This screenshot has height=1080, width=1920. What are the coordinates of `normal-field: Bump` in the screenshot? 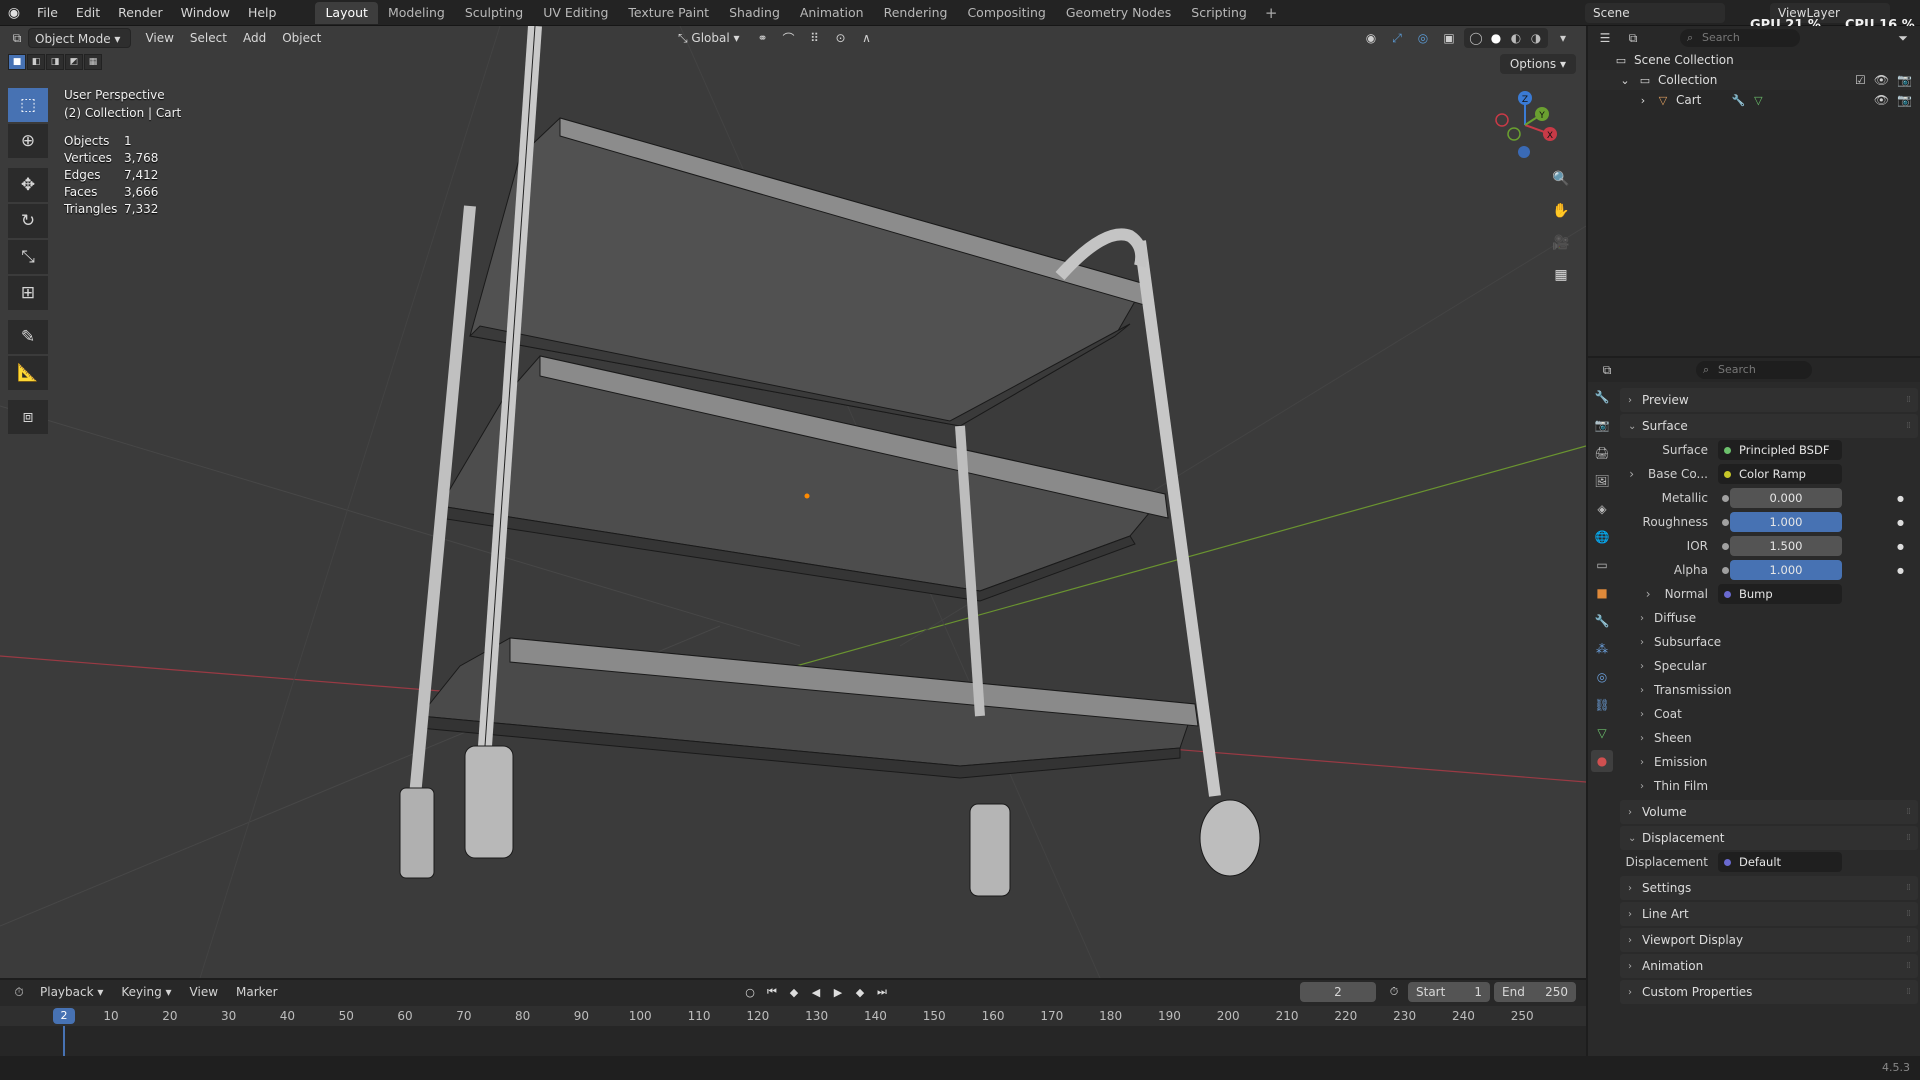 It's located at (1780, 594).